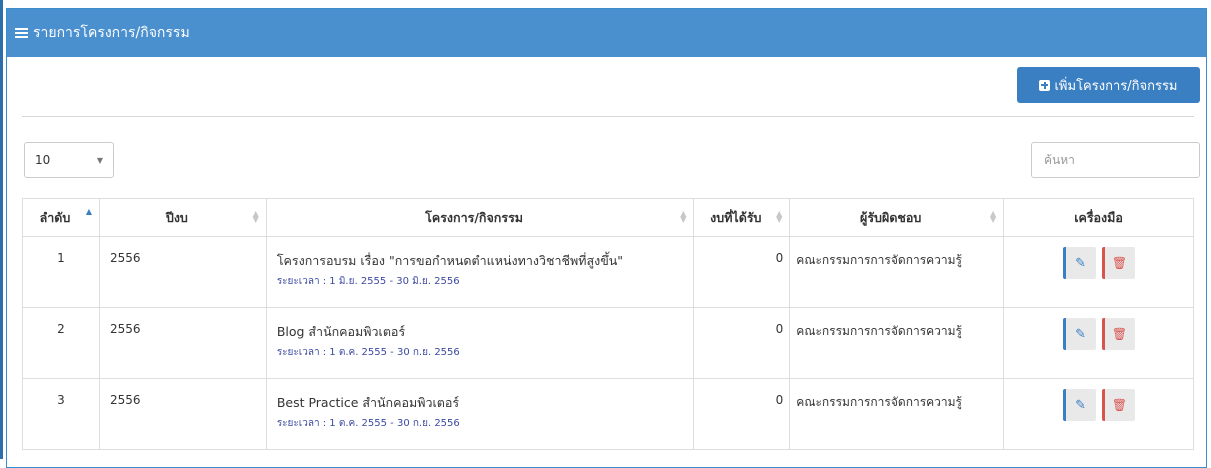  What do you see at coordinates (61, 343) in the screenshot?
I see `row-number: 2` at bounding box center [61, 343].